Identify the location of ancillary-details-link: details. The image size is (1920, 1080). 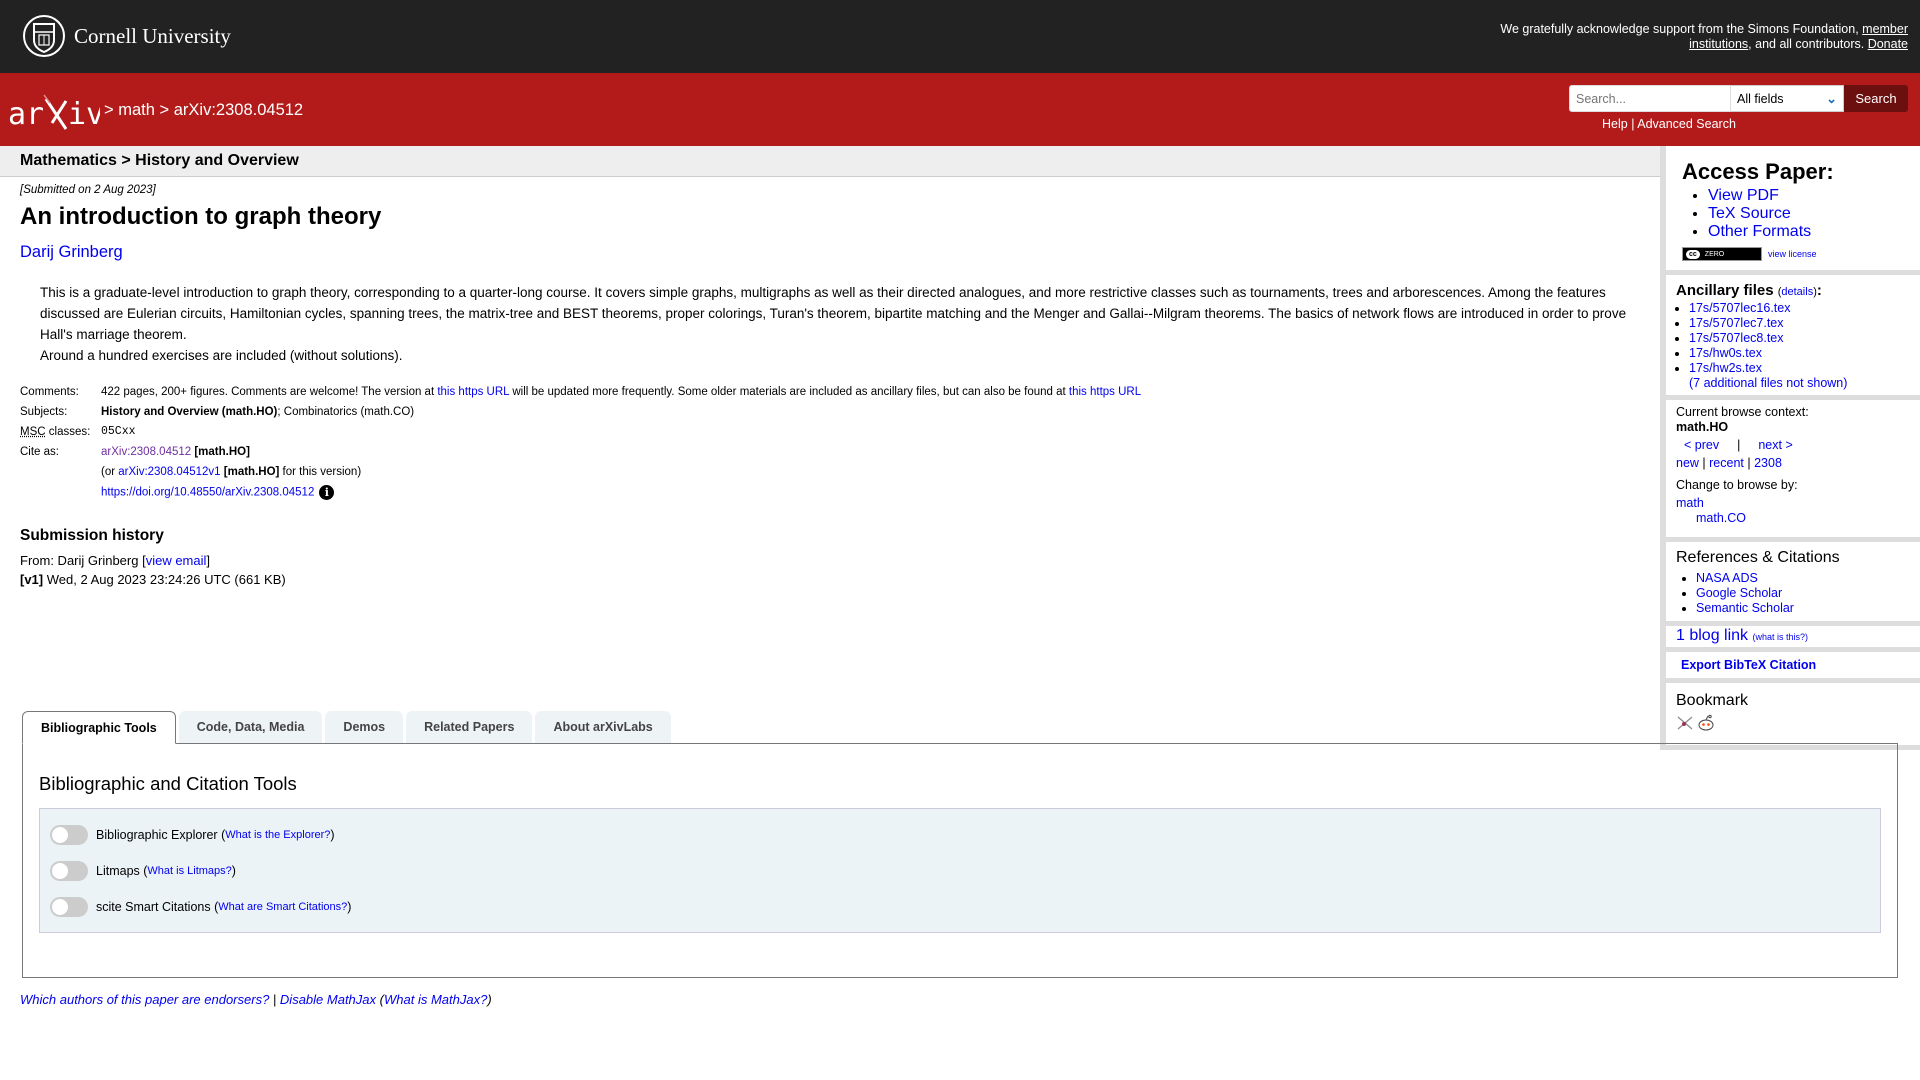
(1797, 292).